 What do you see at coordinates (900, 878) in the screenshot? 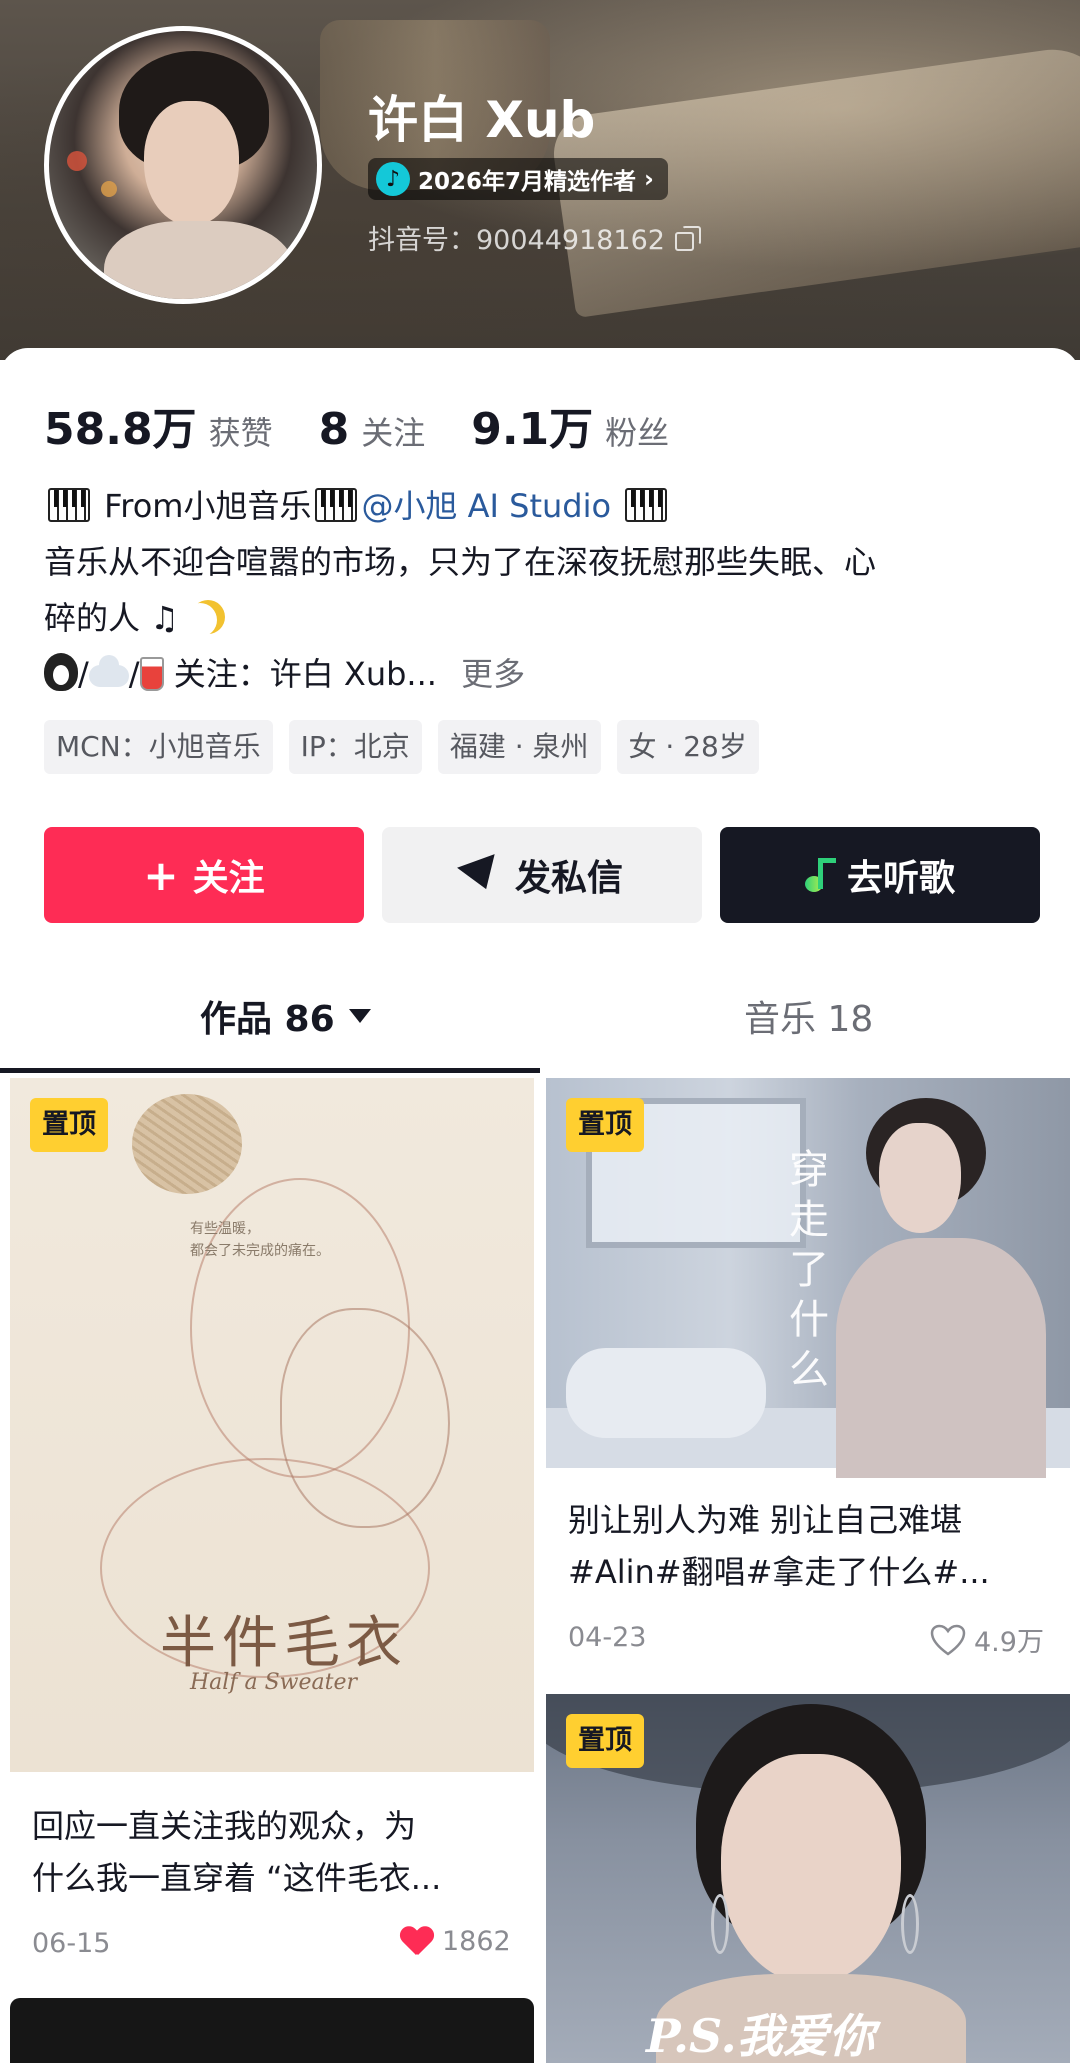
I see `listen-label: 去听歌` at bounding box center [900, 878].